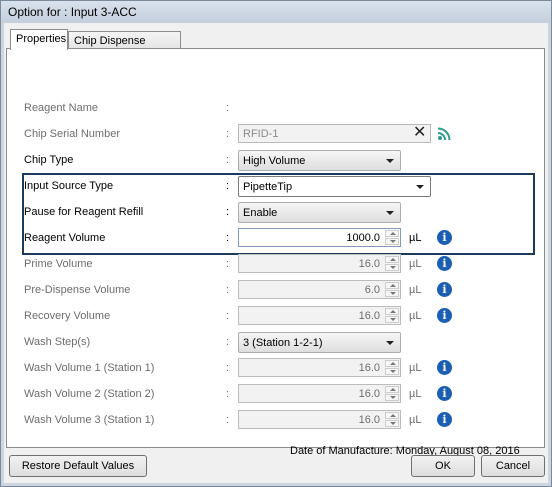 This screenshot has width=552, height=487. I want to click on reagent-name-label: Reagent Name, so click(61, 108).